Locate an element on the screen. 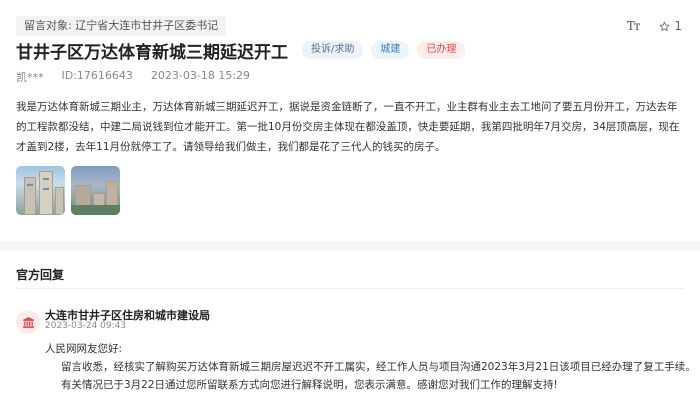  favorite-button: 1 is located at coordinates (670, 26).